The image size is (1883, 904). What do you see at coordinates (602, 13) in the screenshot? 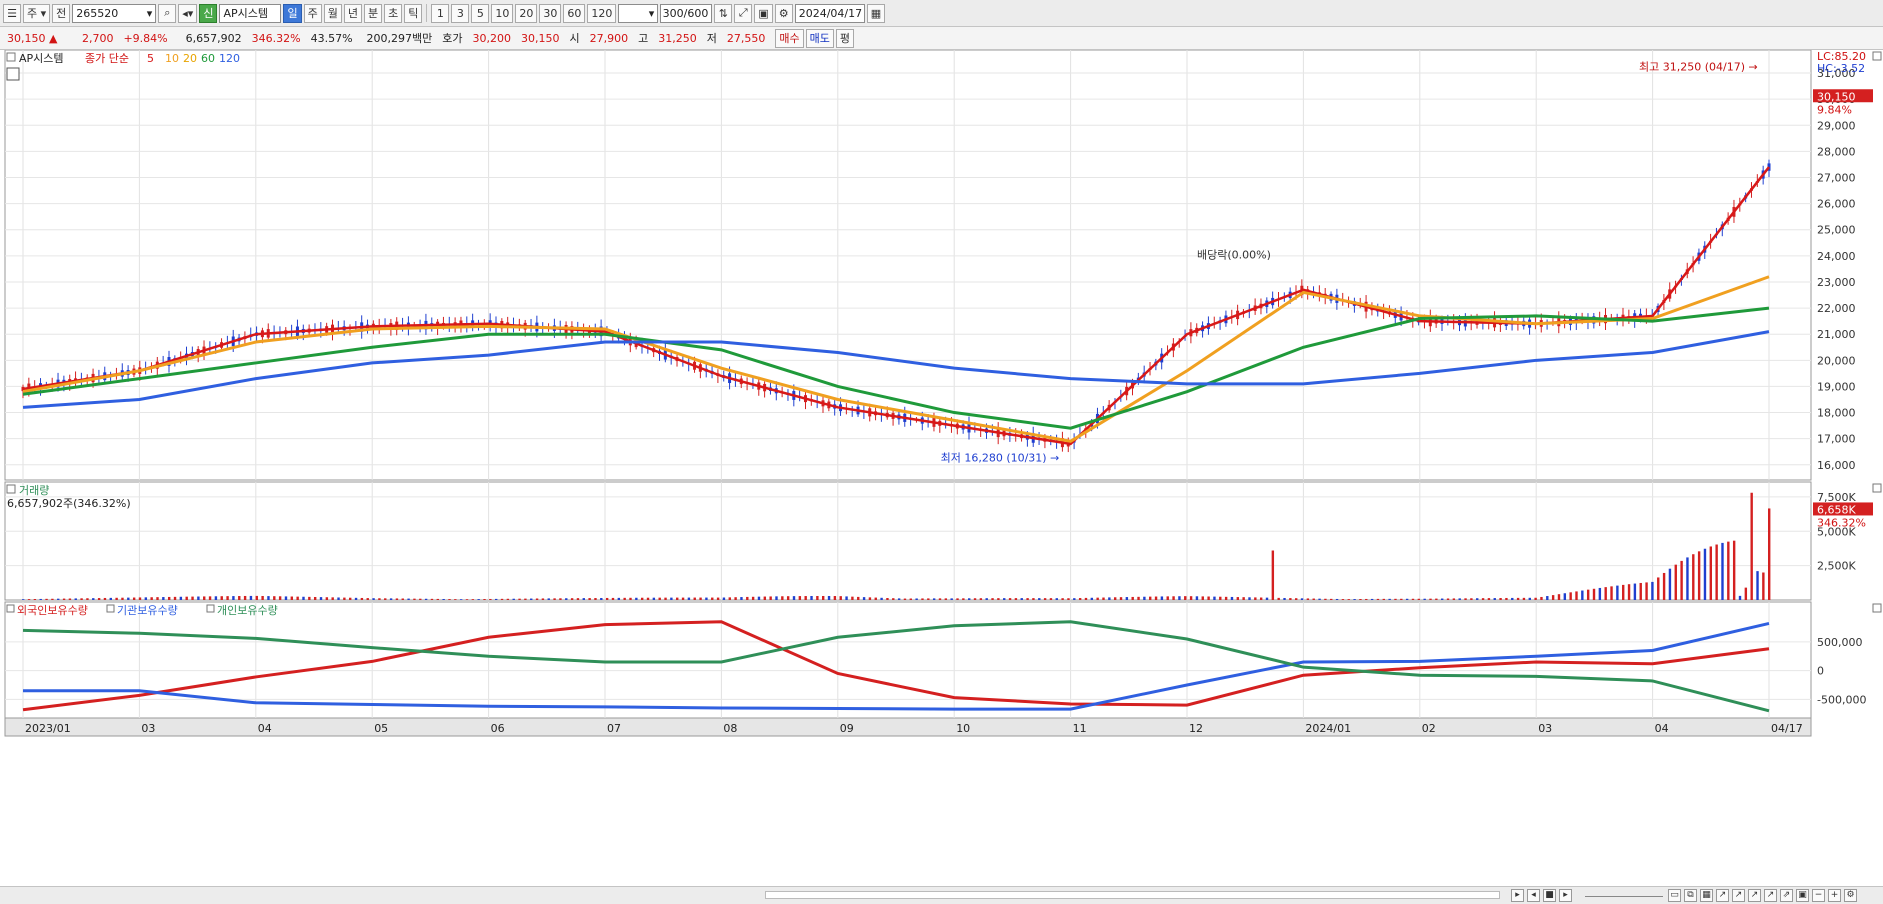
I see `multiplier-120: 120` at bounding box center [602, 13].